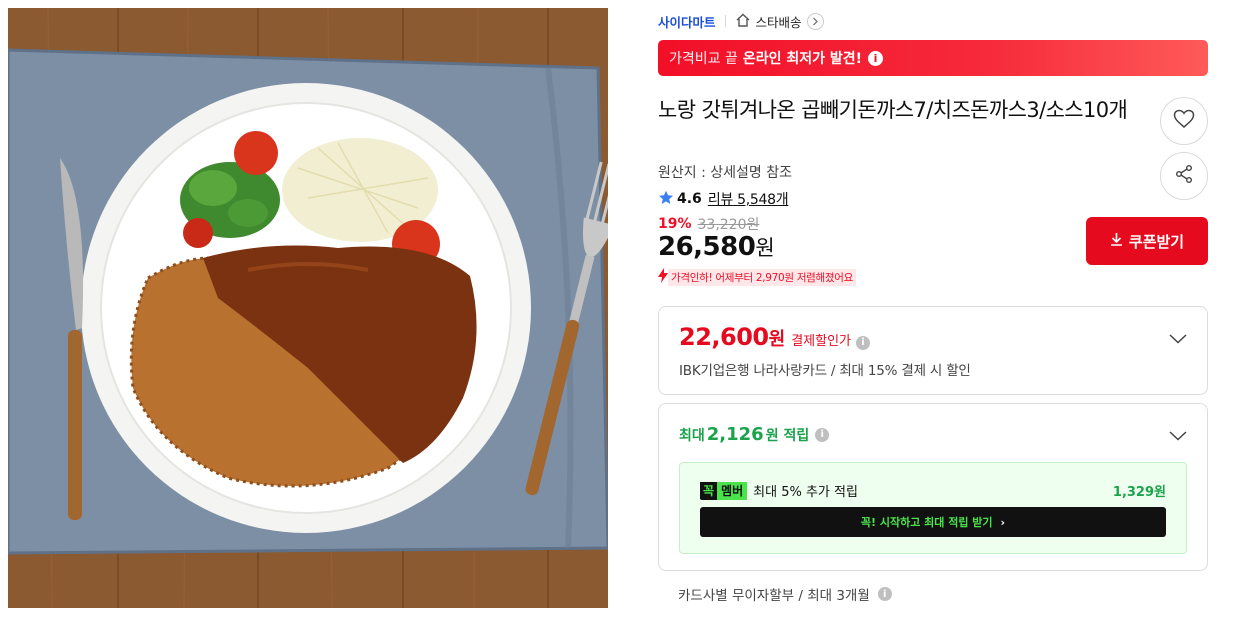  I want to click on member-desc: 최대 5% 추가 적립, so click(805, 492).